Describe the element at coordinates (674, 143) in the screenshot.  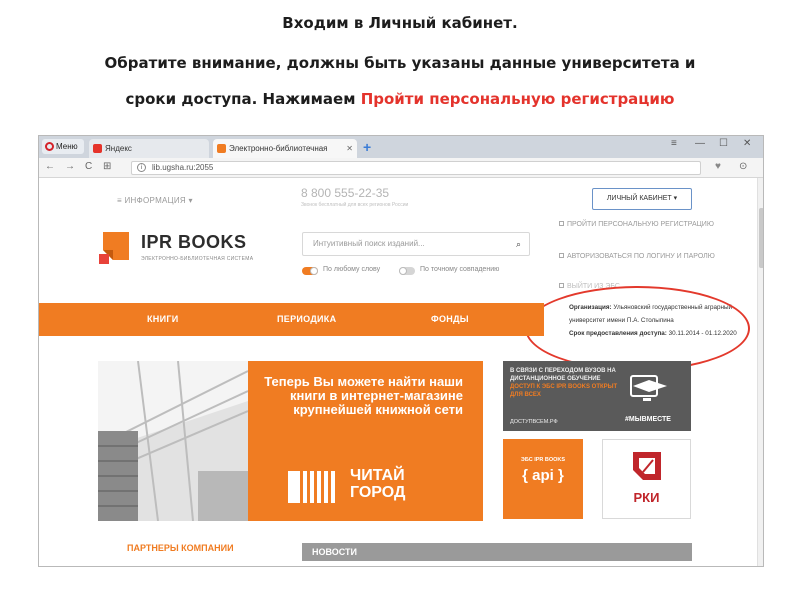
I see `tabs-menu-icon: ≡` at that location.